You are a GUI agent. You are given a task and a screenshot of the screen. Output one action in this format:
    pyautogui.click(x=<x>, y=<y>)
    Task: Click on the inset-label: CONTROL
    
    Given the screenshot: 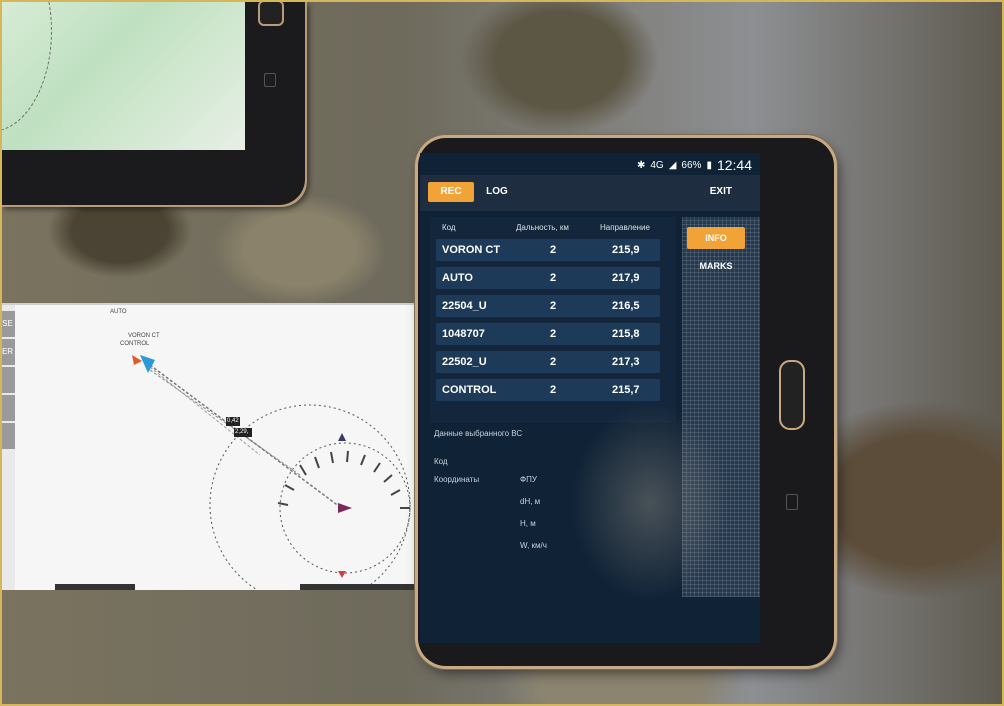 What is the action you would take?
    pyautogui.click(x=135, y=344)
    